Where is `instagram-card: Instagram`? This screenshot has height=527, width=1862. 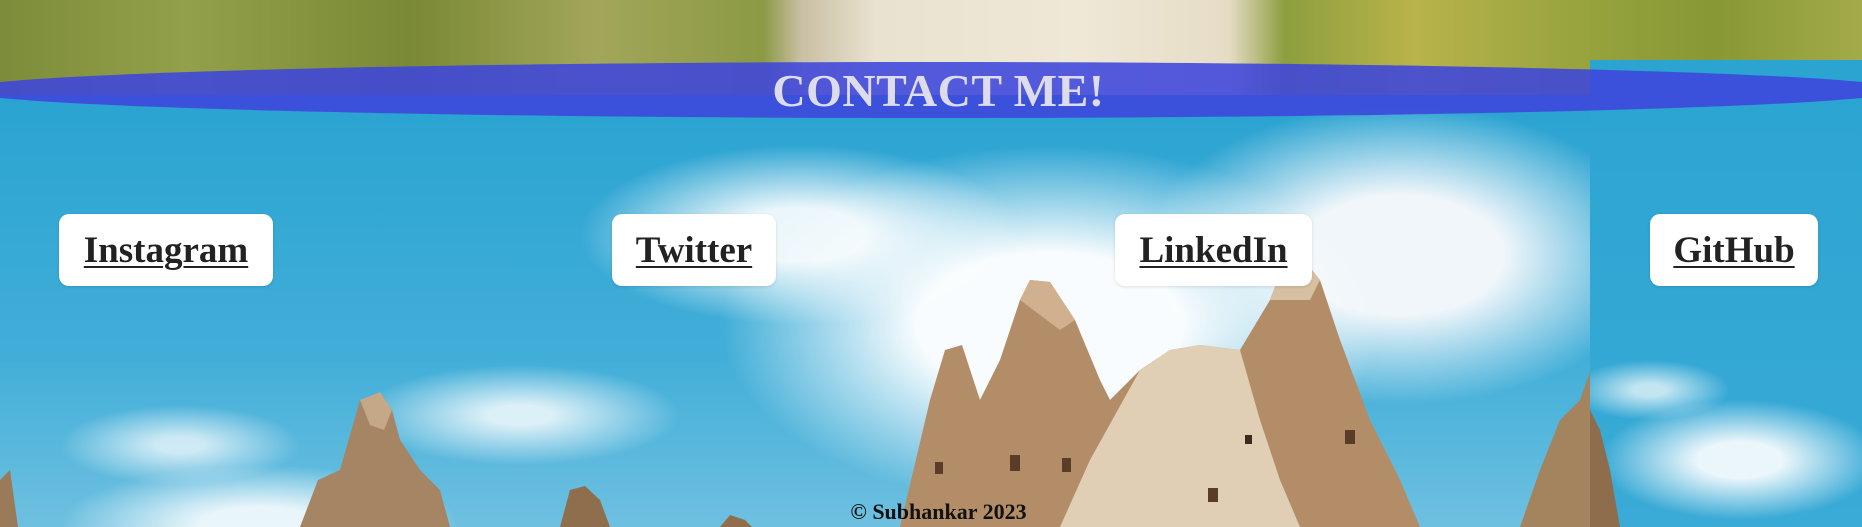 instagram-card: Instagram is located at coordinates (166, 250).